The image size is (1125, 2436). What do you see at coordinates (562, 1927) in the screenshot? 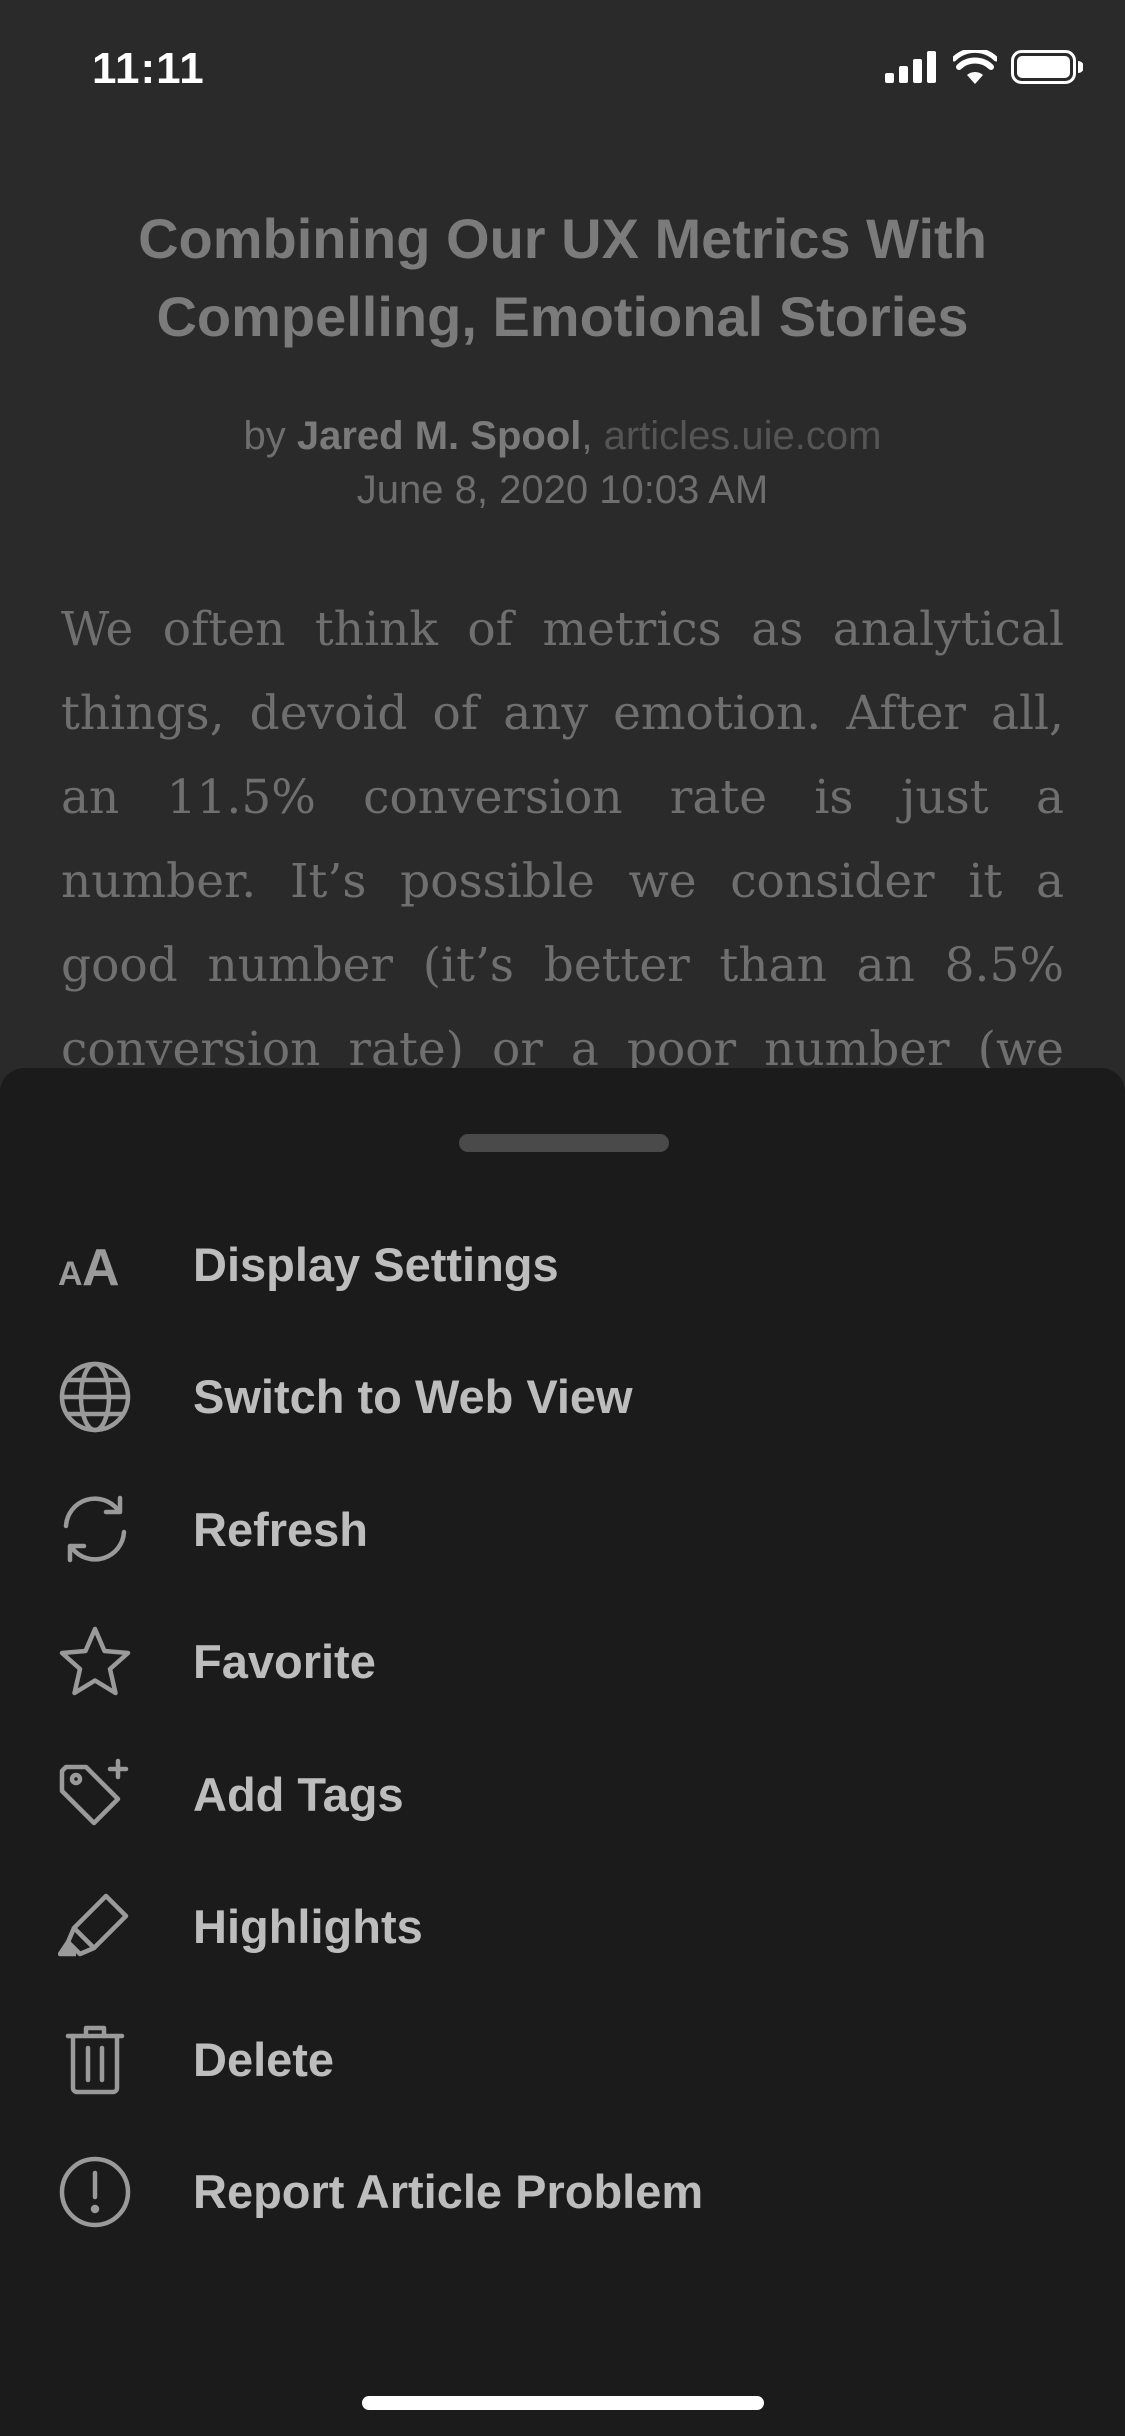
I see `menu-item-highlights: Highlights` at bounding box center [562, 1927].